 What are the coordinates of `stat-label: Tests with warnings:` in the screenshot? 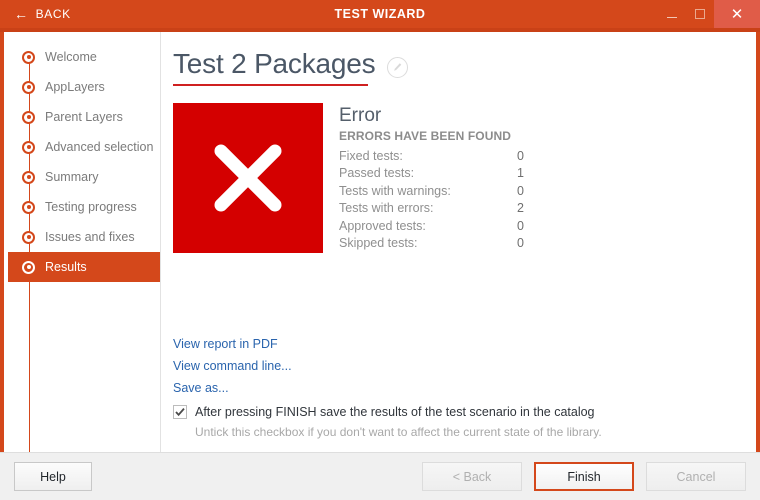 It's located at (395, 190).